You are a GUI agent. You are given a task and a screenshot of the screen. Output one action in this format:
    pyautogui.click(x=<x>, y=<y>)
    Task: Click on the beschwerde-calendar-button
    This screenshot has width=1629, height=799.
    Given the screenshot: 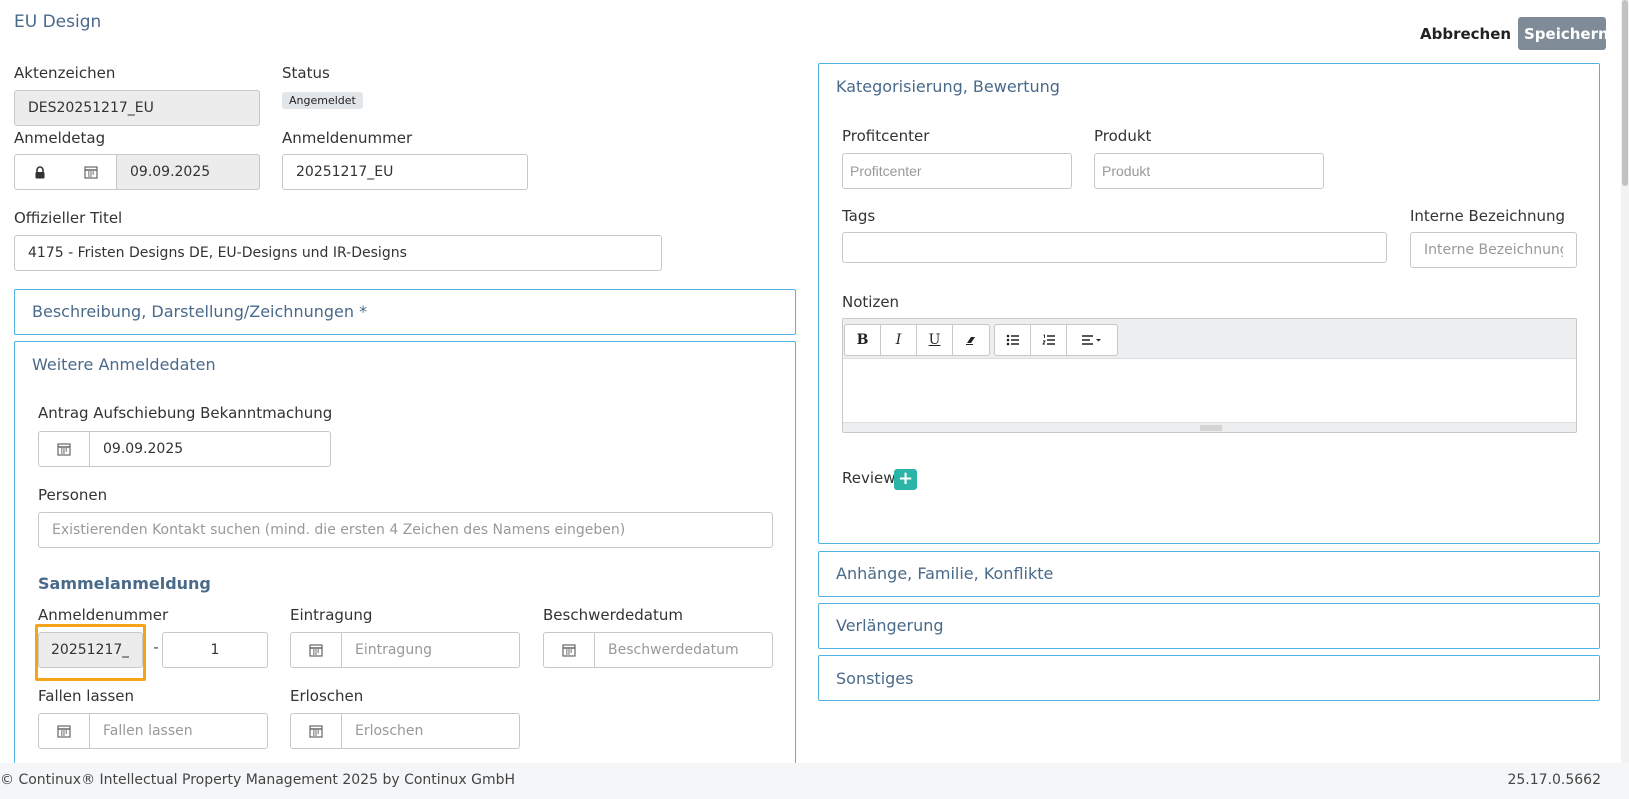 What is the action you would take?
    pyautogui.click(x=569, y=650)
    